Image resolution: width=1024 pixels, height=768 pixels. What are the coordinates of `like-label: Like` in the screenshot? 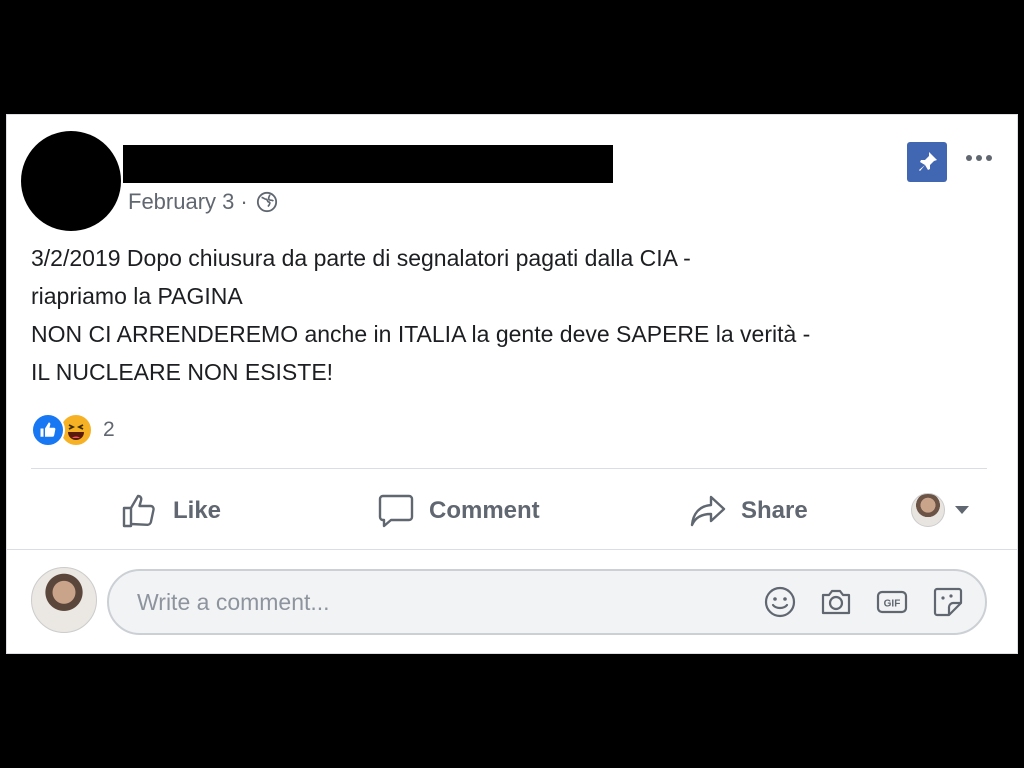 It's located at (197, 510).